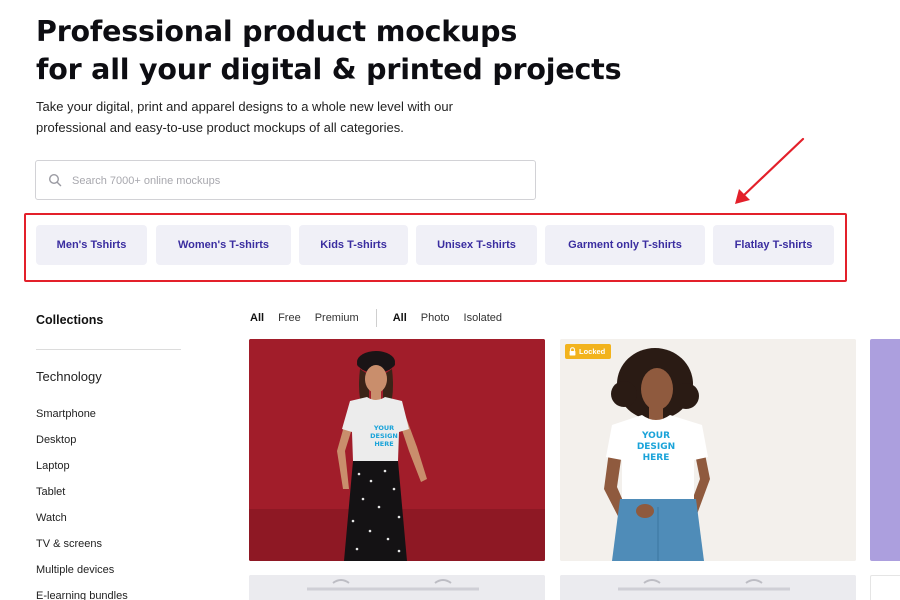 Image resolution: width=900 pixels, height=600 pixels. I want to click on sidebar-item-laptop: Laptop, so click(126, 467).